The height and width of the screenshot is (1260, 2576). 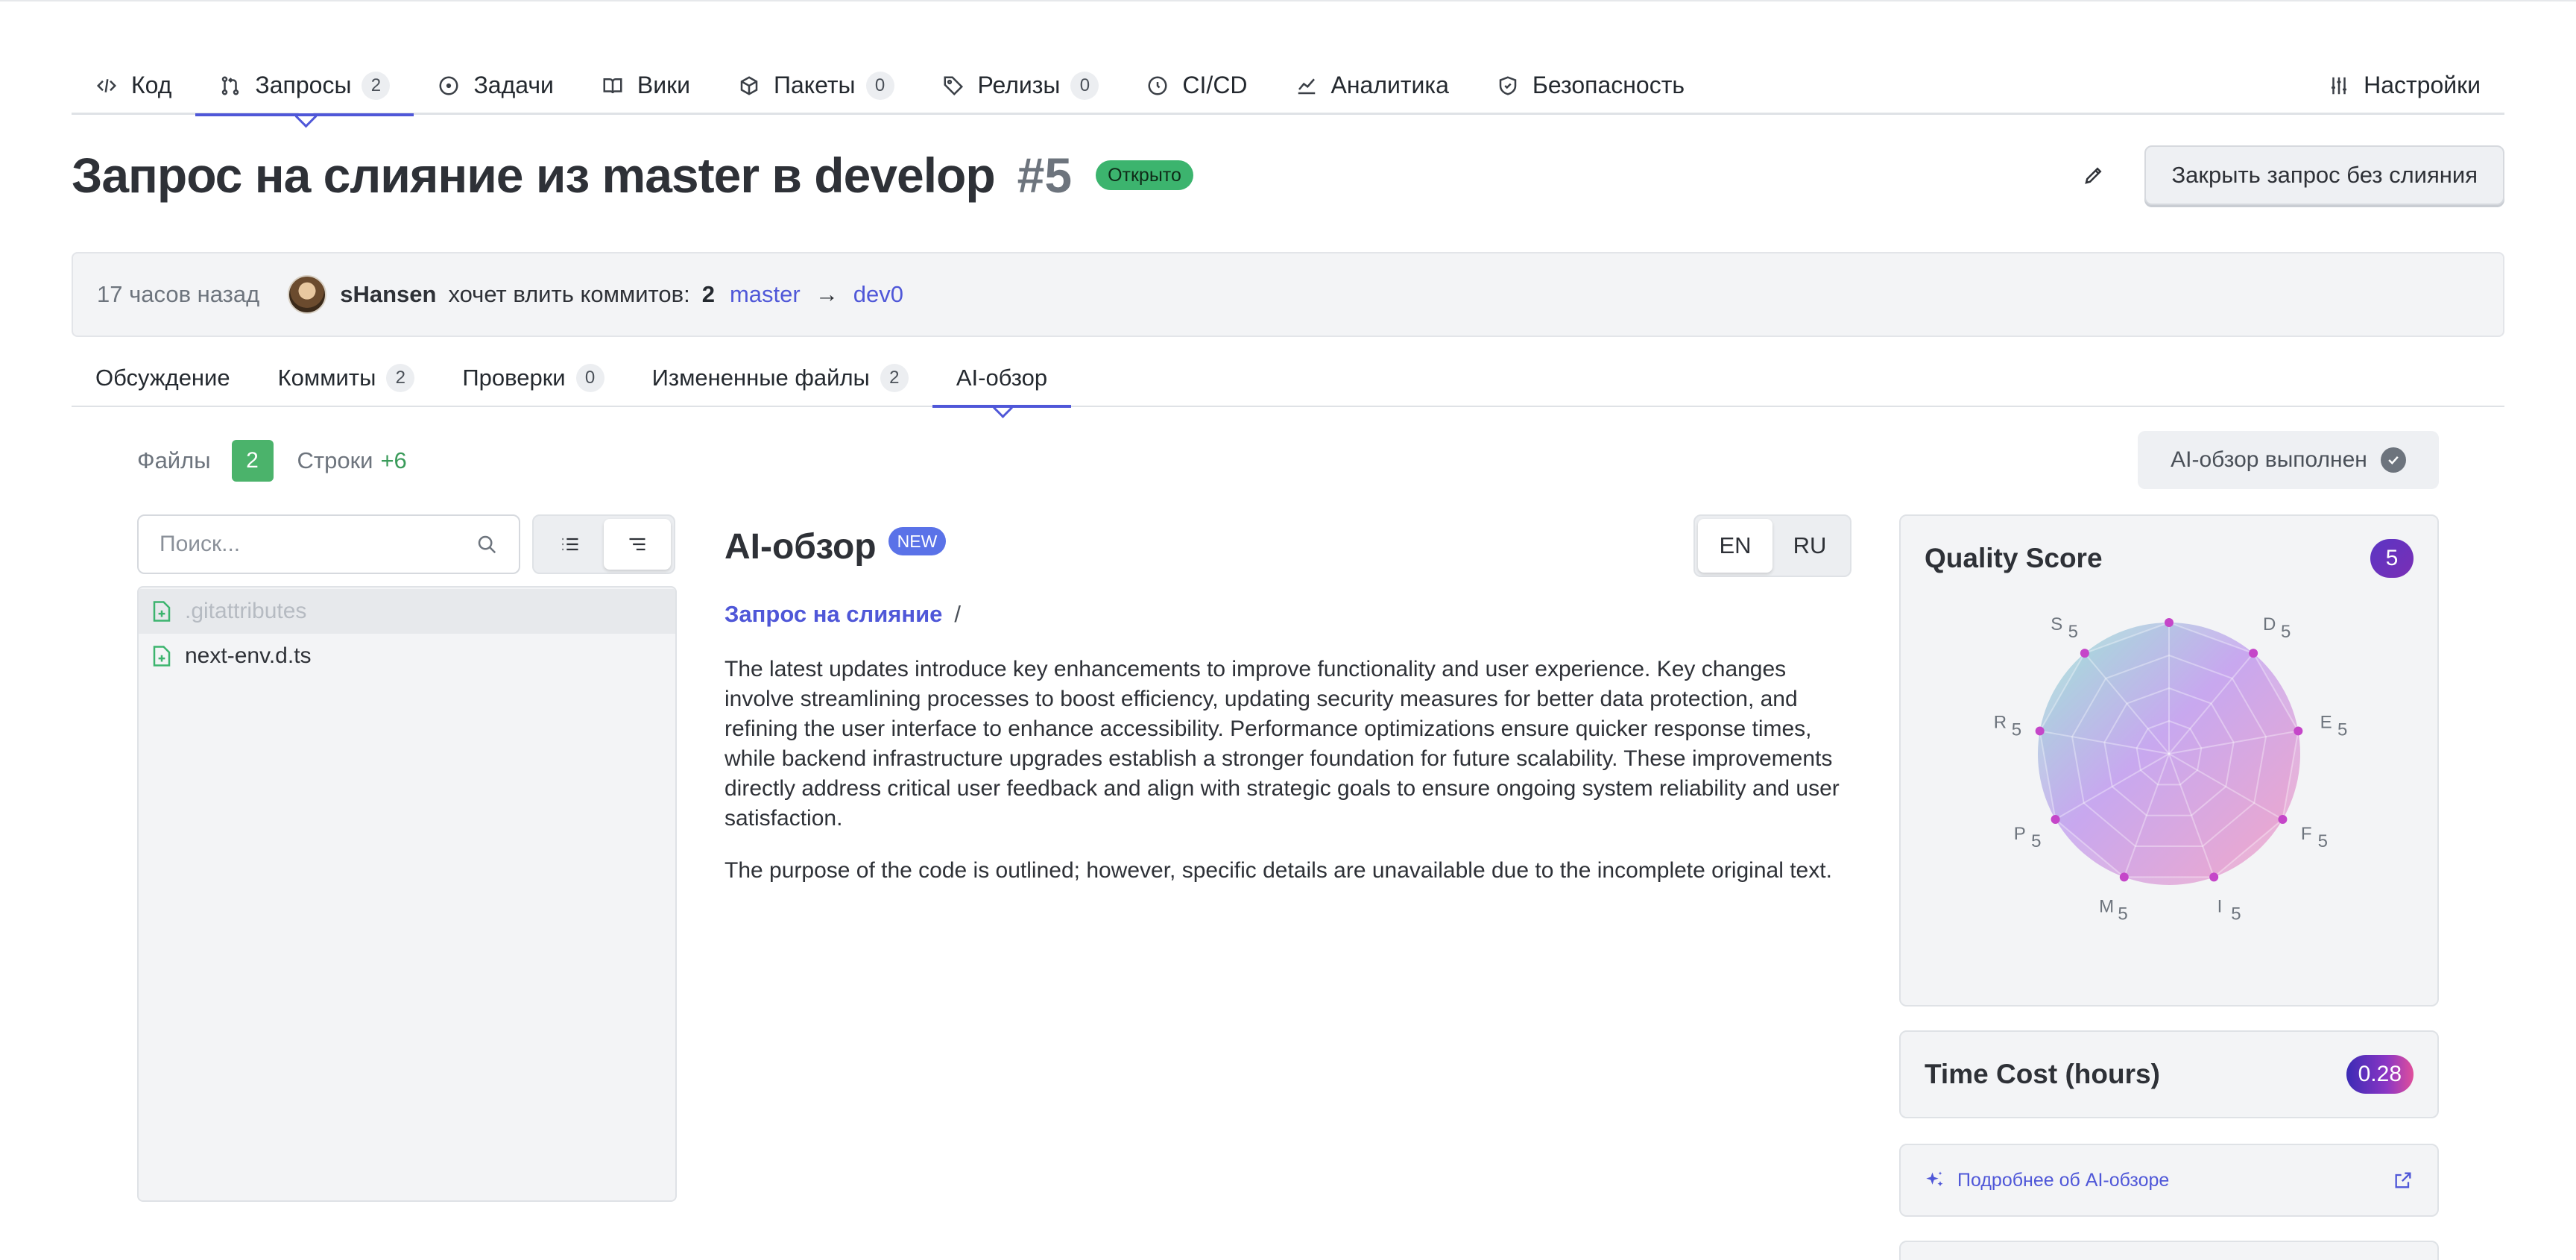 I want to click on radar-category-label: P, so click(x=2020, y=834).